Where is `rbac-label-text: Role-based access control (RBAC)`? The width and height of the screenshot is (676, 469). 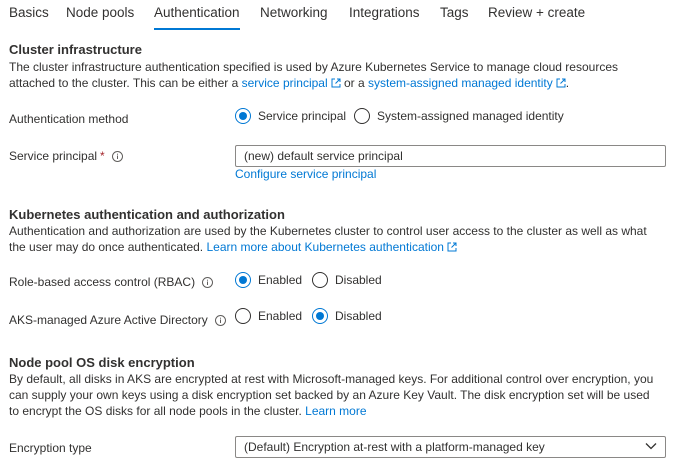 rbac-label-text: Role-based access control (RBAC) is located at coordinates (102, 282).